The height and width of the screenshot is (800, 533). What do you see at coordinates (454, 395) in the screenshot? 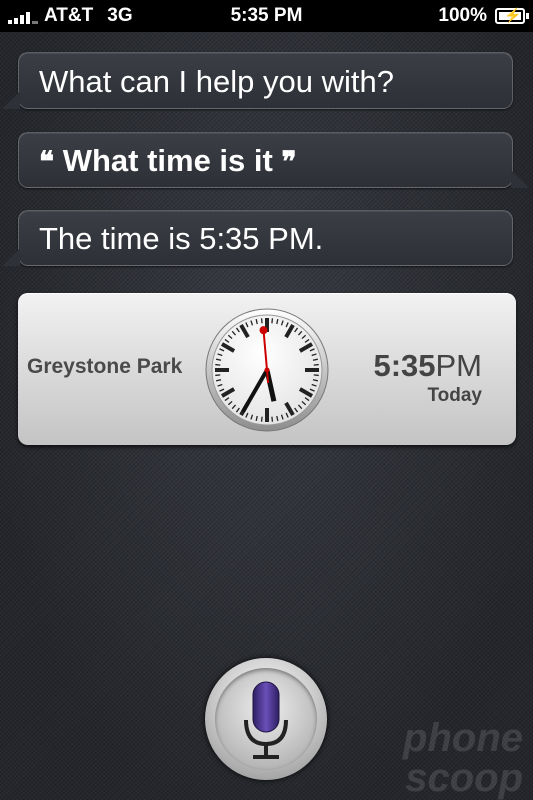
I see `clock-day: Today` at bounding box center [454, 395].